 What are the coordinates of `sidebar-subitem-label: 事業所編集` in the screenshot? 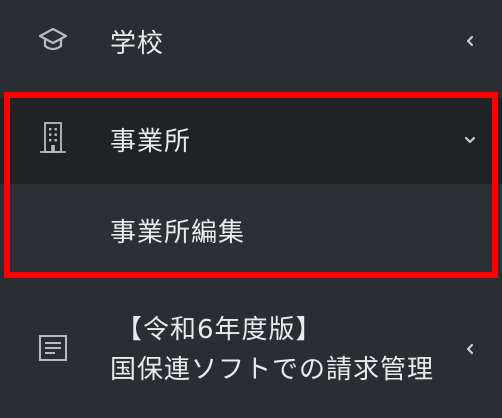 It's located at (178, 233).